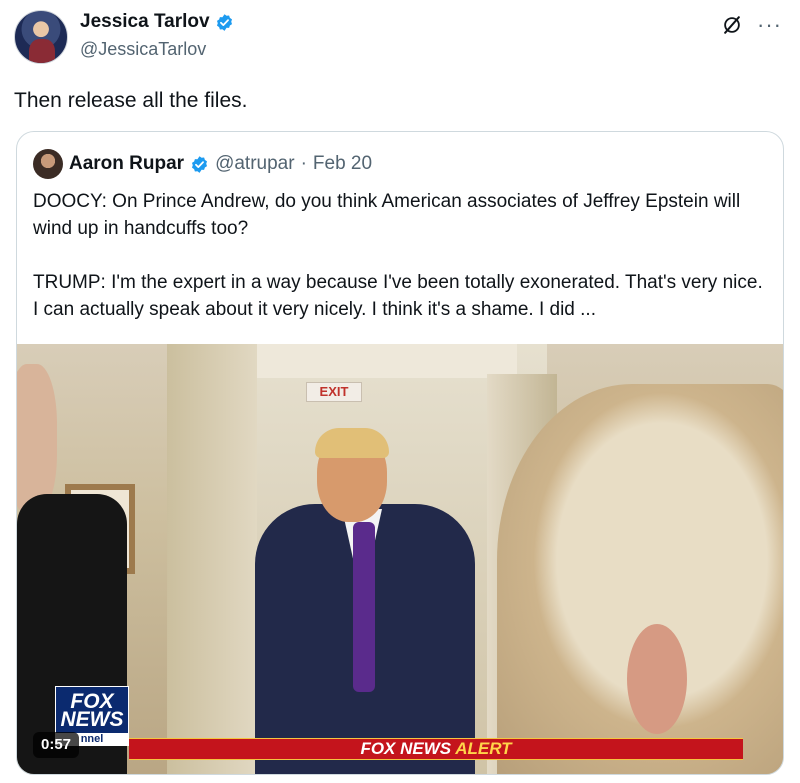 The width and height of the screenshot is (800, 783). What do you see at coordinates (127, 163) in the screenshot?
I see `quoted-author-name: Aaron Rupar` at bounding box center [127, 163].